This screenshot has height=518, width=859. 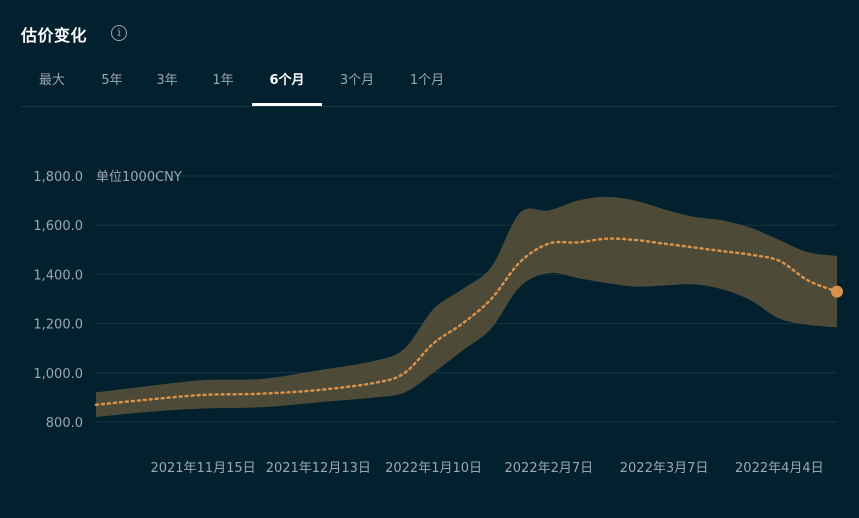 What do you see at coordinates (318, 468) in the screenshot?
I see `x-tick-label: 2021年12月13日` at bounding box center [318, 468].